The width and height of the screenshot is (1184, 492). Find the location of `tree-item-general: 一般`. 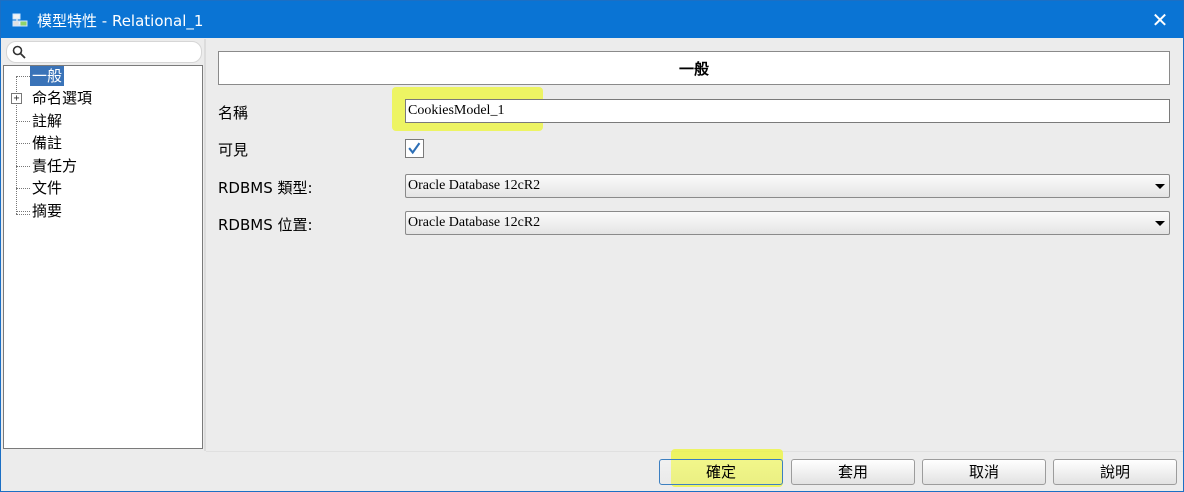

tree-item-general: 一般 is located at coordinates (47, 76).